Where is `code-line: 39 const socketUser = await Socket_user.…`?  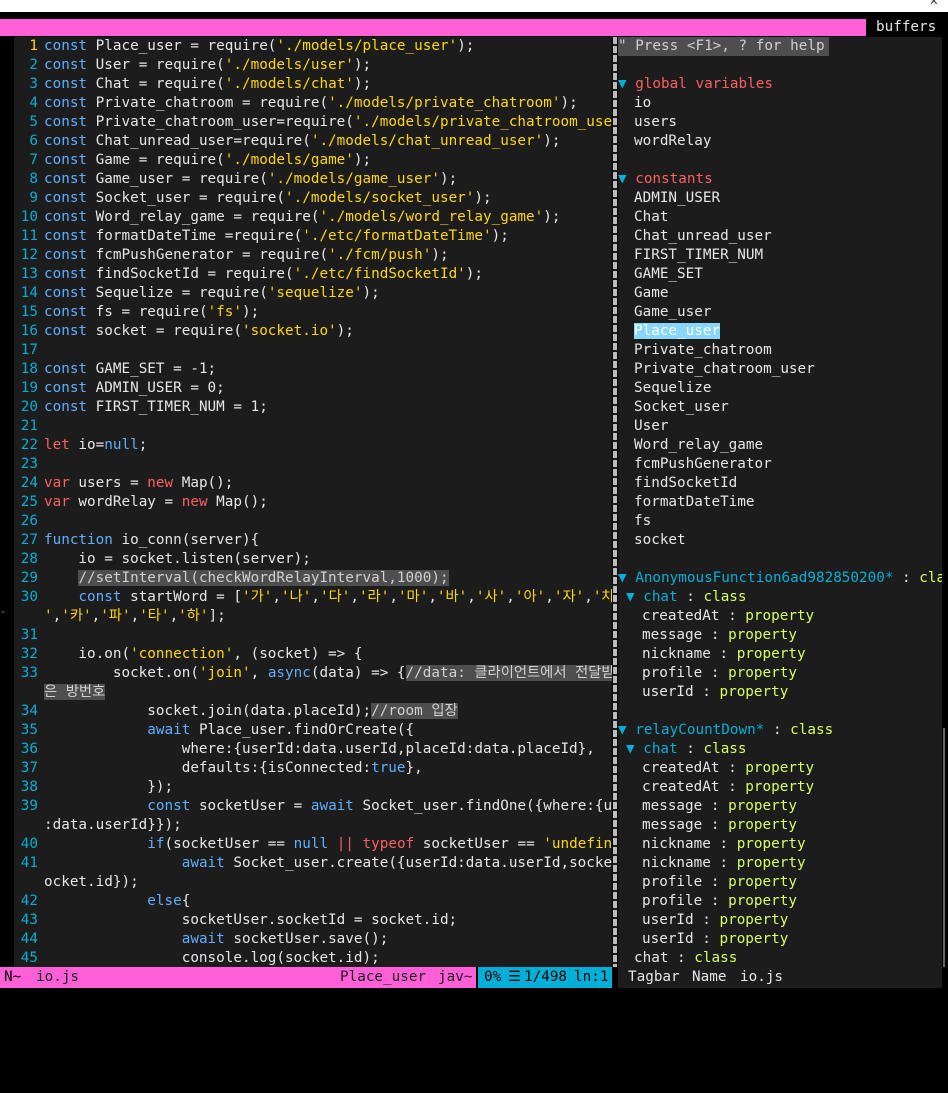 code-line: 39 const socketUser = await Socket_user.… is located at coordinates (313, 806).